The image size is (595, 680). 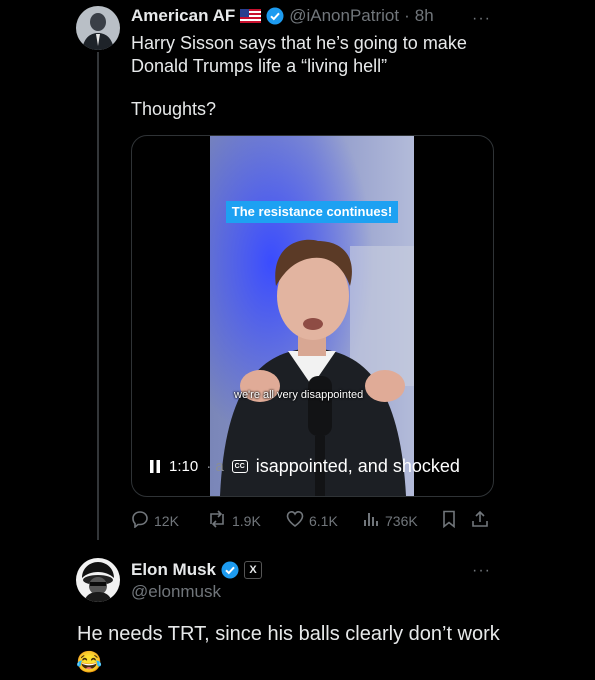 I want to click on views-icon, so click(x=371, y=520).